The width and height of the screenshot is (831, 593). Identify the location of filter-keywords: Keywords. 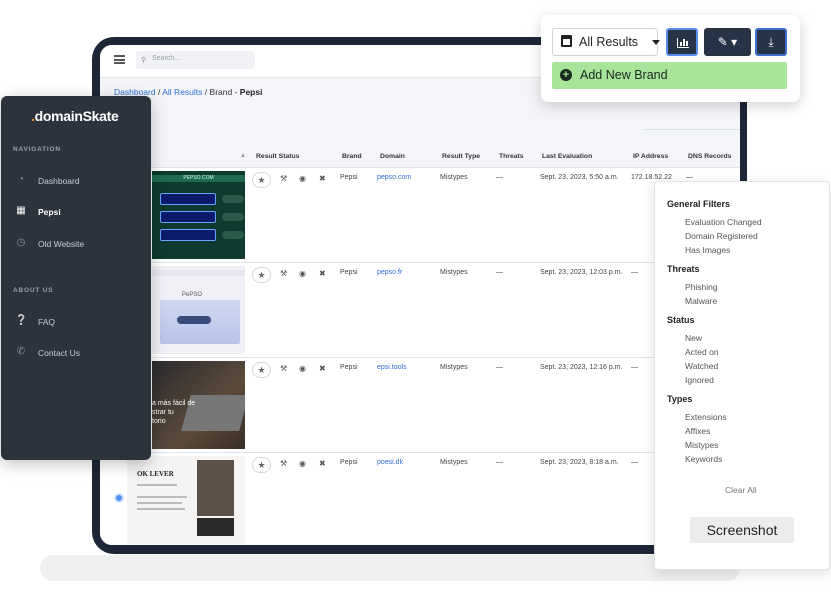
(703, 459).